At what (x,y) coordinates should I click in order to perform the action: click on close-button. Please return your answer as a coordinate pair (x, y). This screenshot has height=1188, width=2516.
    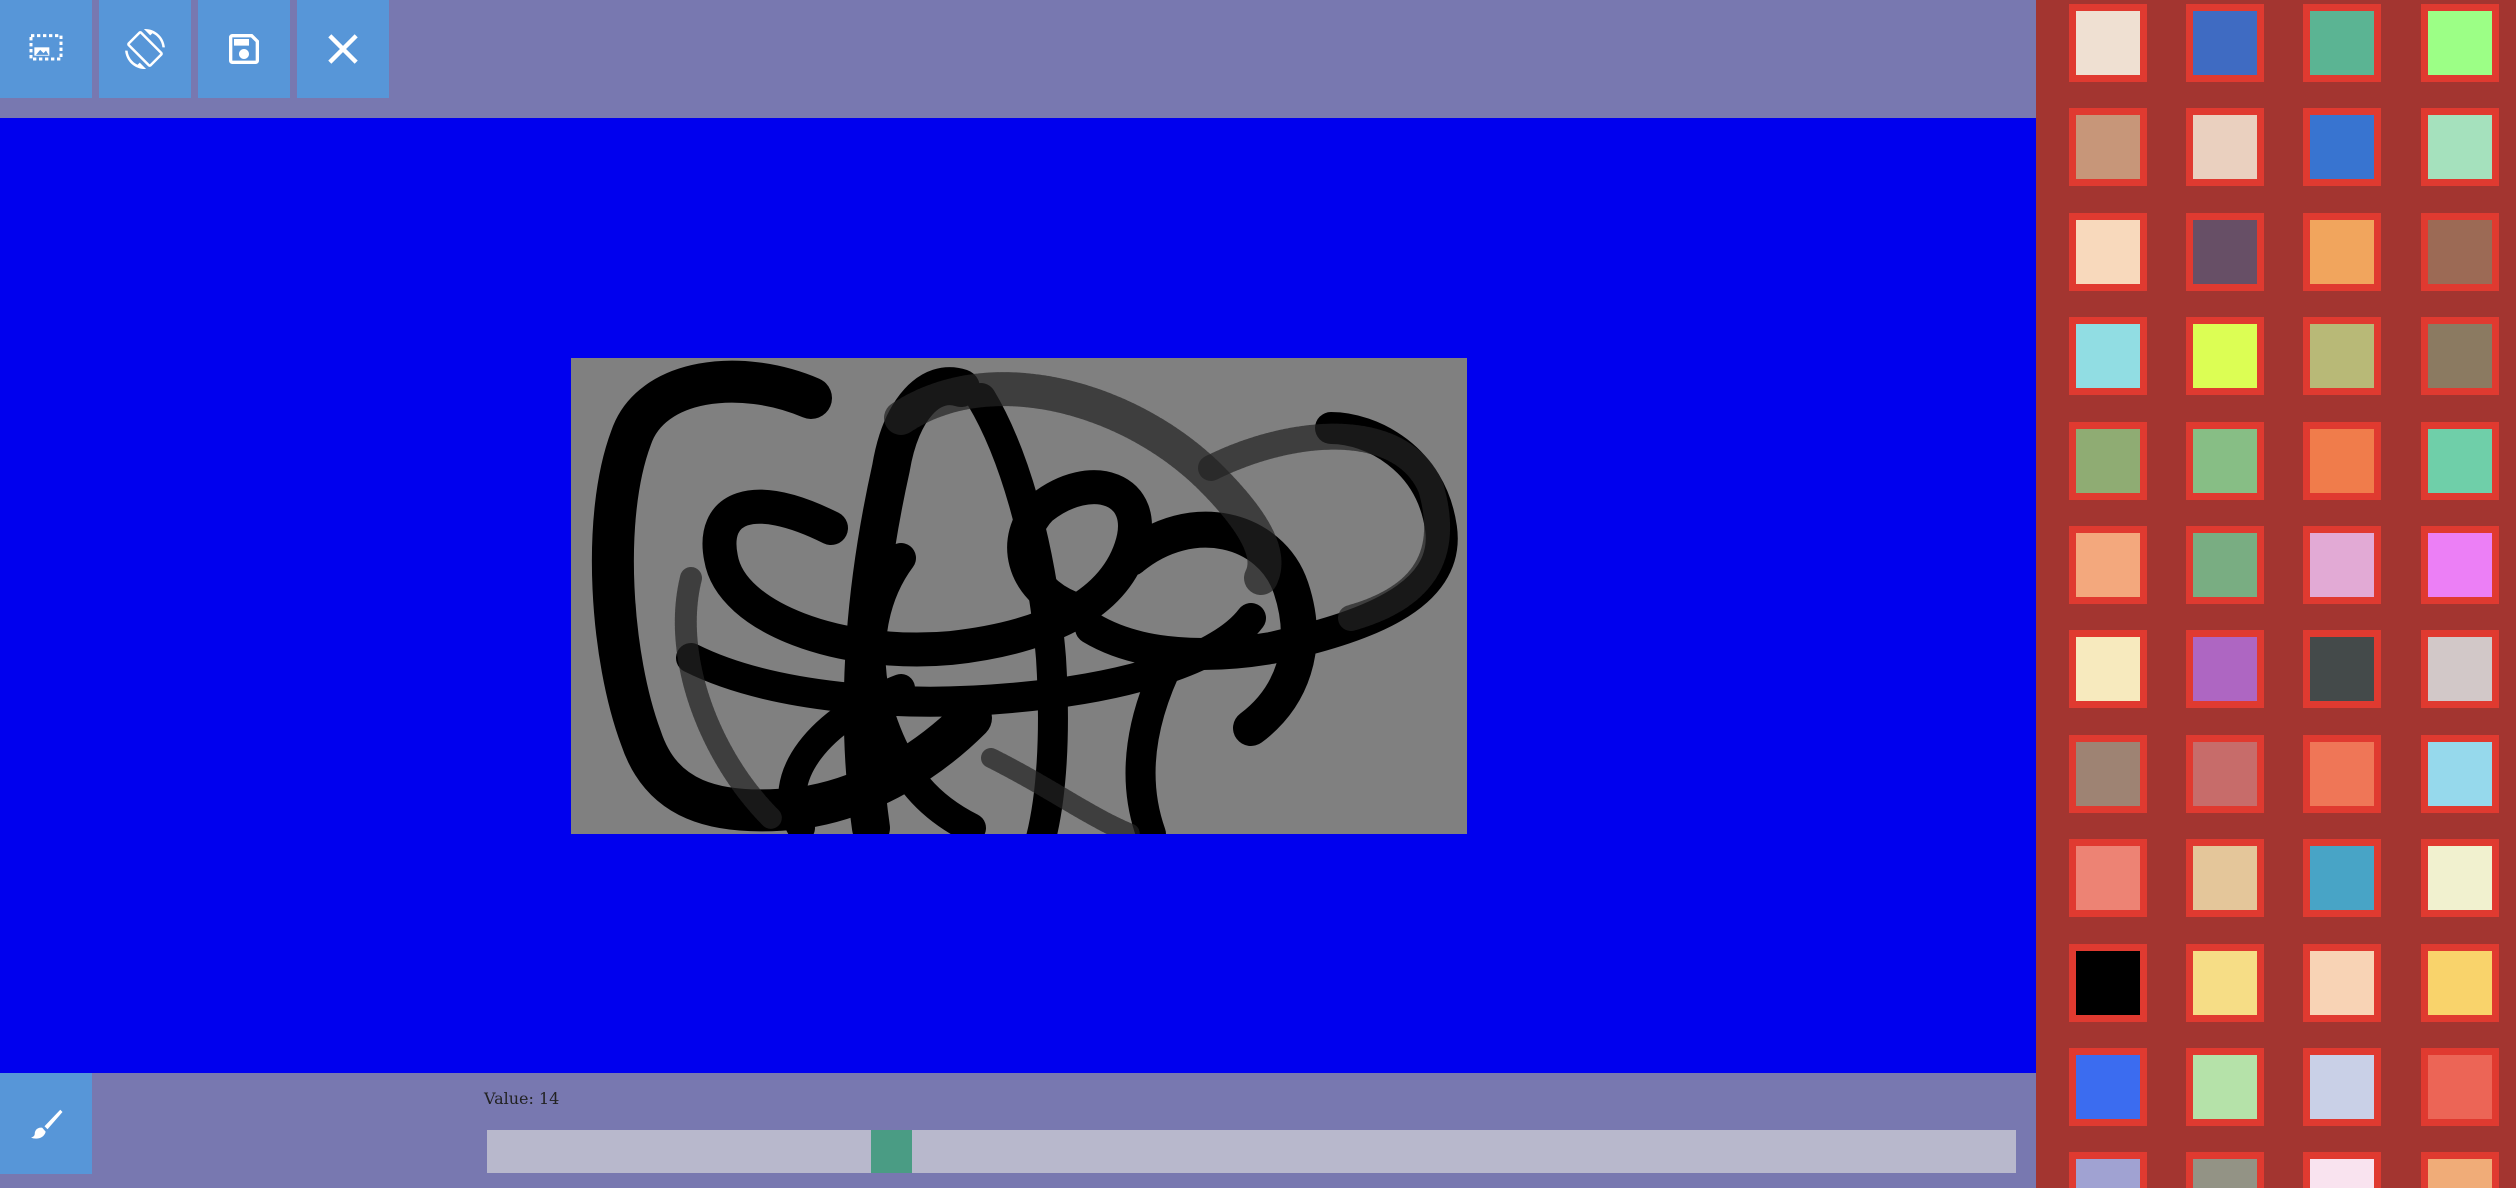
    Looking at the image, I should click on (343, 49).